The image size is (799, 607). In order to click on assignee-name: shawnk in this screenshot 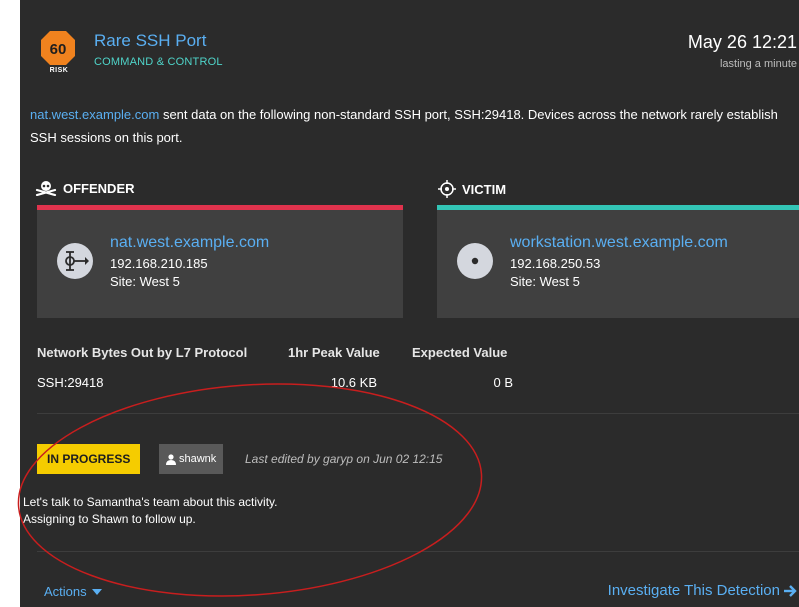, I will do `click(198, 459)`.